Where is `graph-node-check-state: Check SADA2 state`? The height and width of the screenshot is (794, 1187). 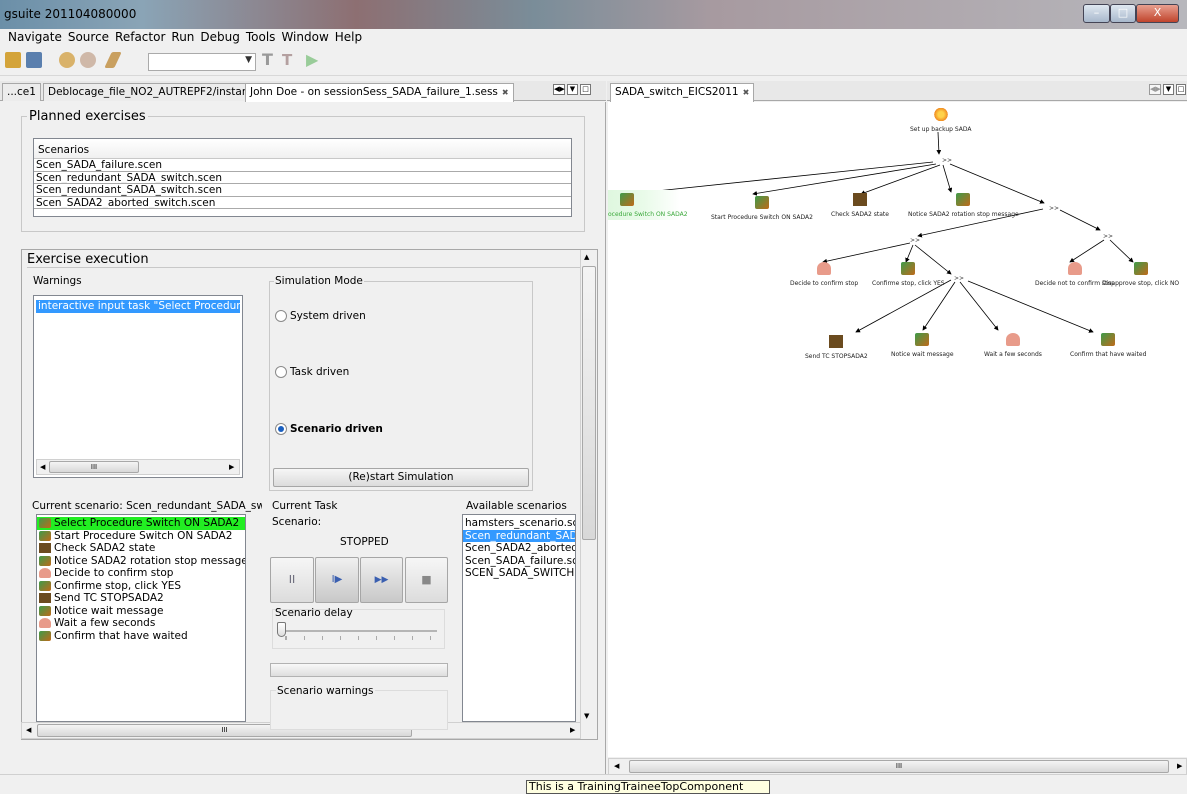
graph-node-check-state: Check SADA2 state is located at coordinates (860, 205).